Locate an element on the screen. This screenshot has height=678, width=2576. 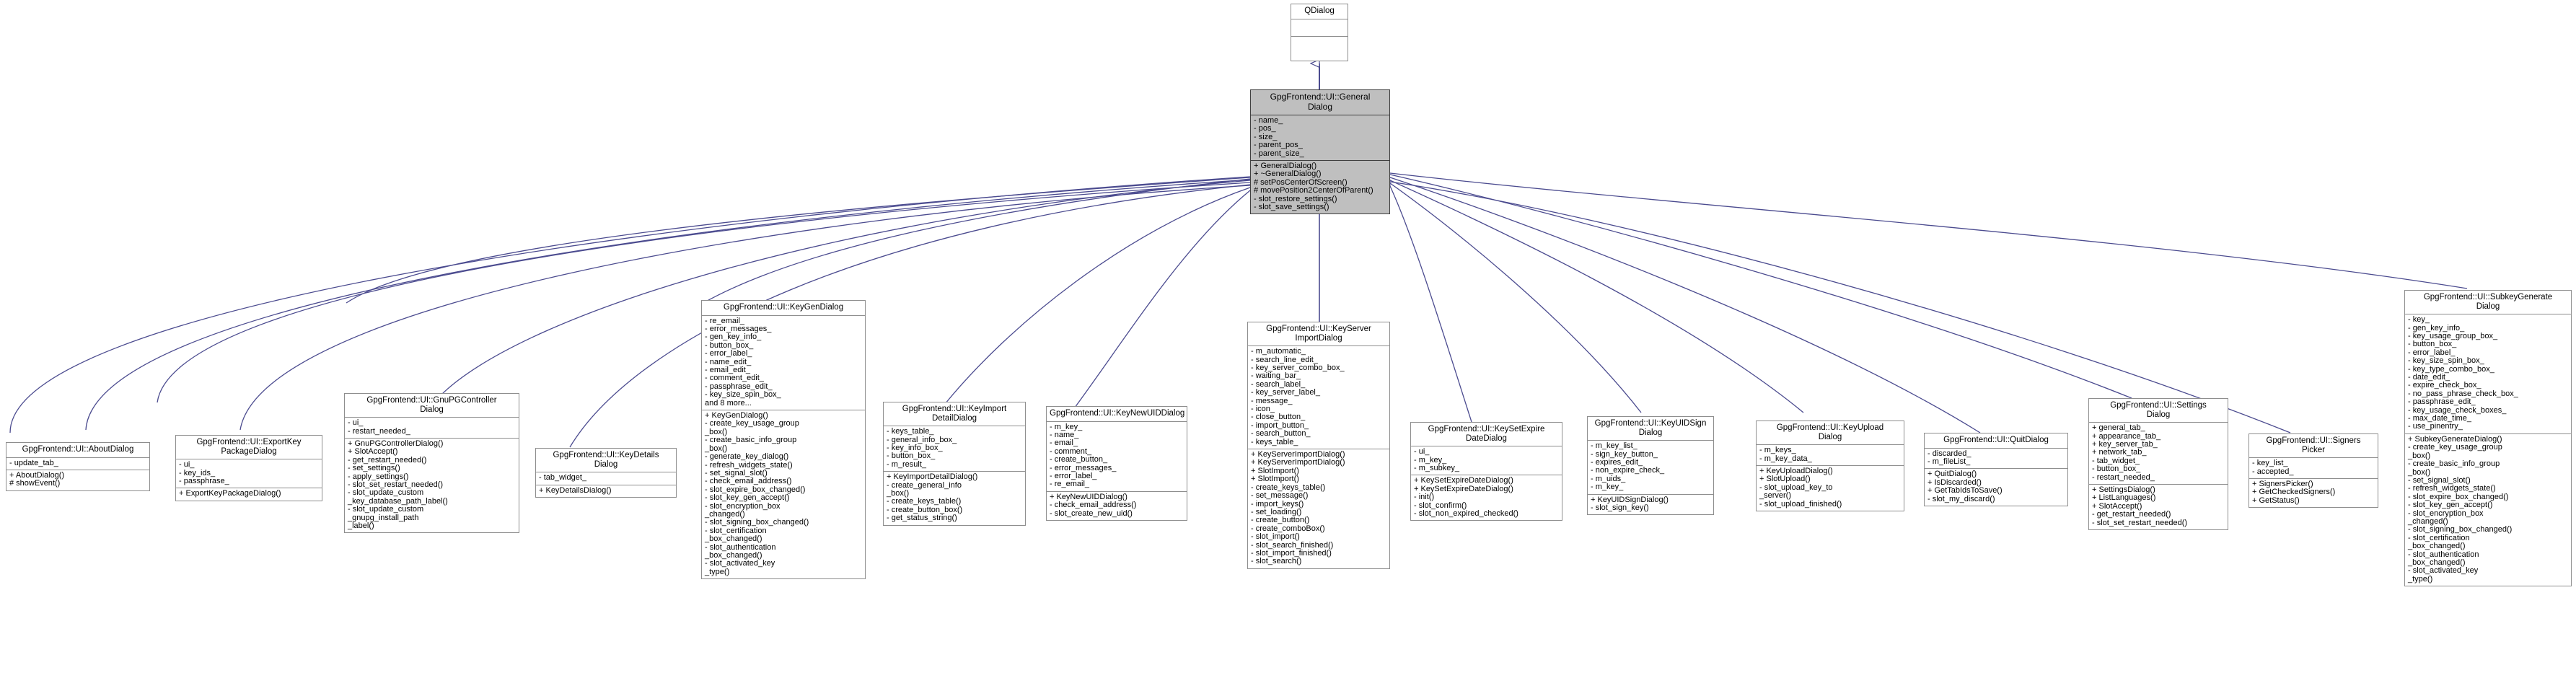
class-title-key-server-import-dialog: GpgFrontend::UI::KeyServer ImportDialog is located at coordinates (1318, 334).